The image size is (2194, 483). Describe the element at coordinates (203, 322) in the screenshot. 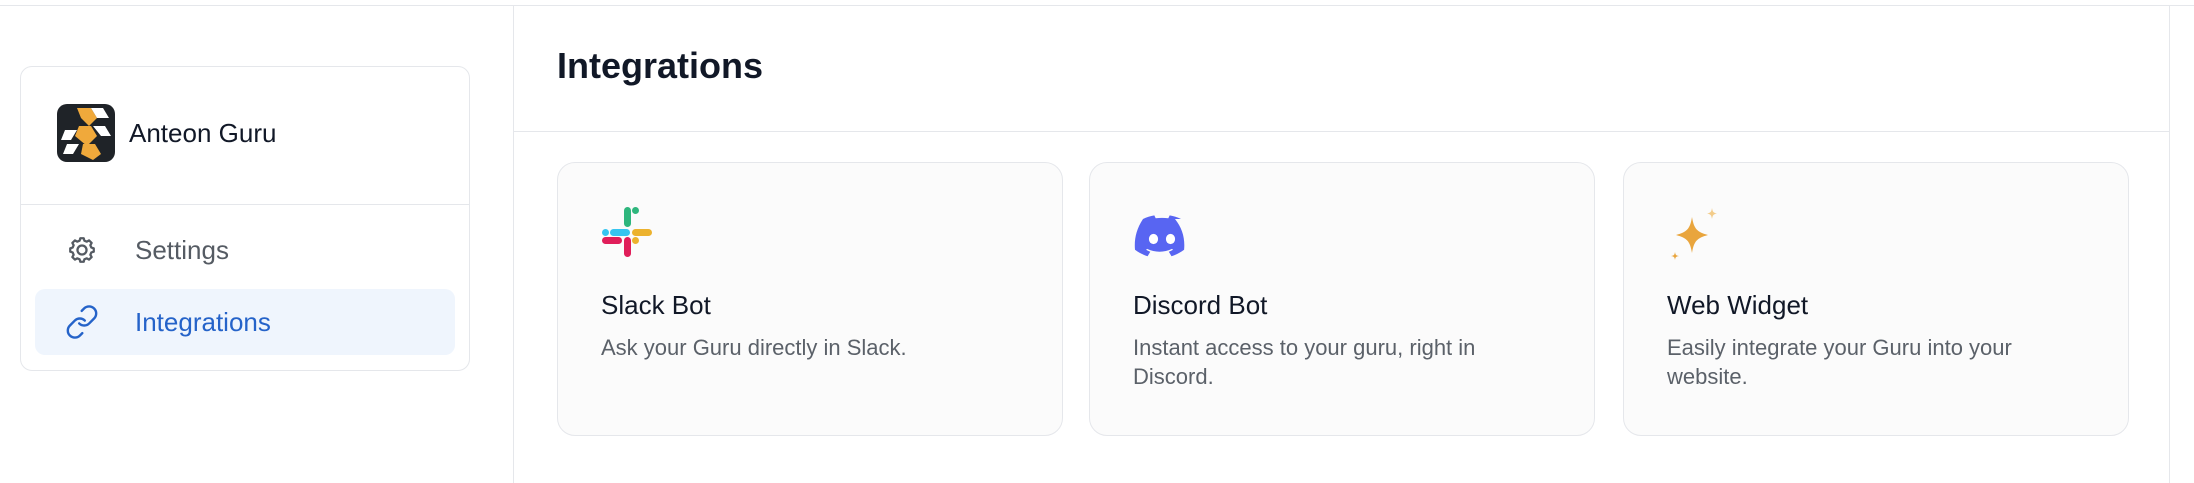

I see `sidebar-item-label: Integrations` at that location.